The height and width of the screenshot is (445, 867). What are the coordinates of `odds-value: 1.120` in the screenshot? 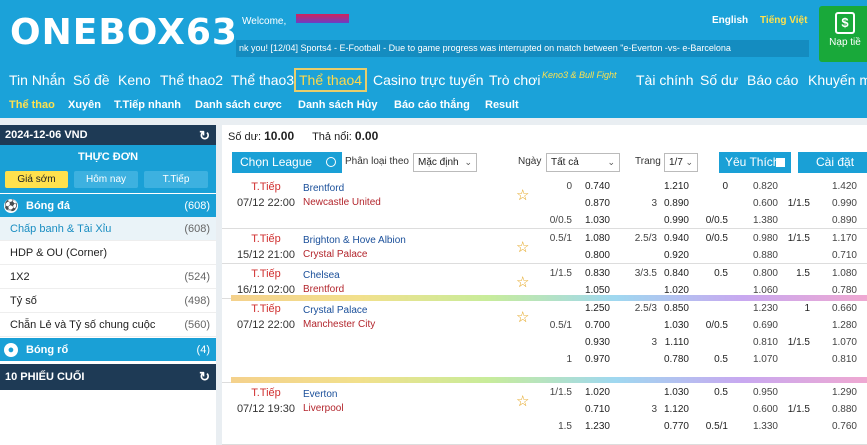 It's located at (673, 409).